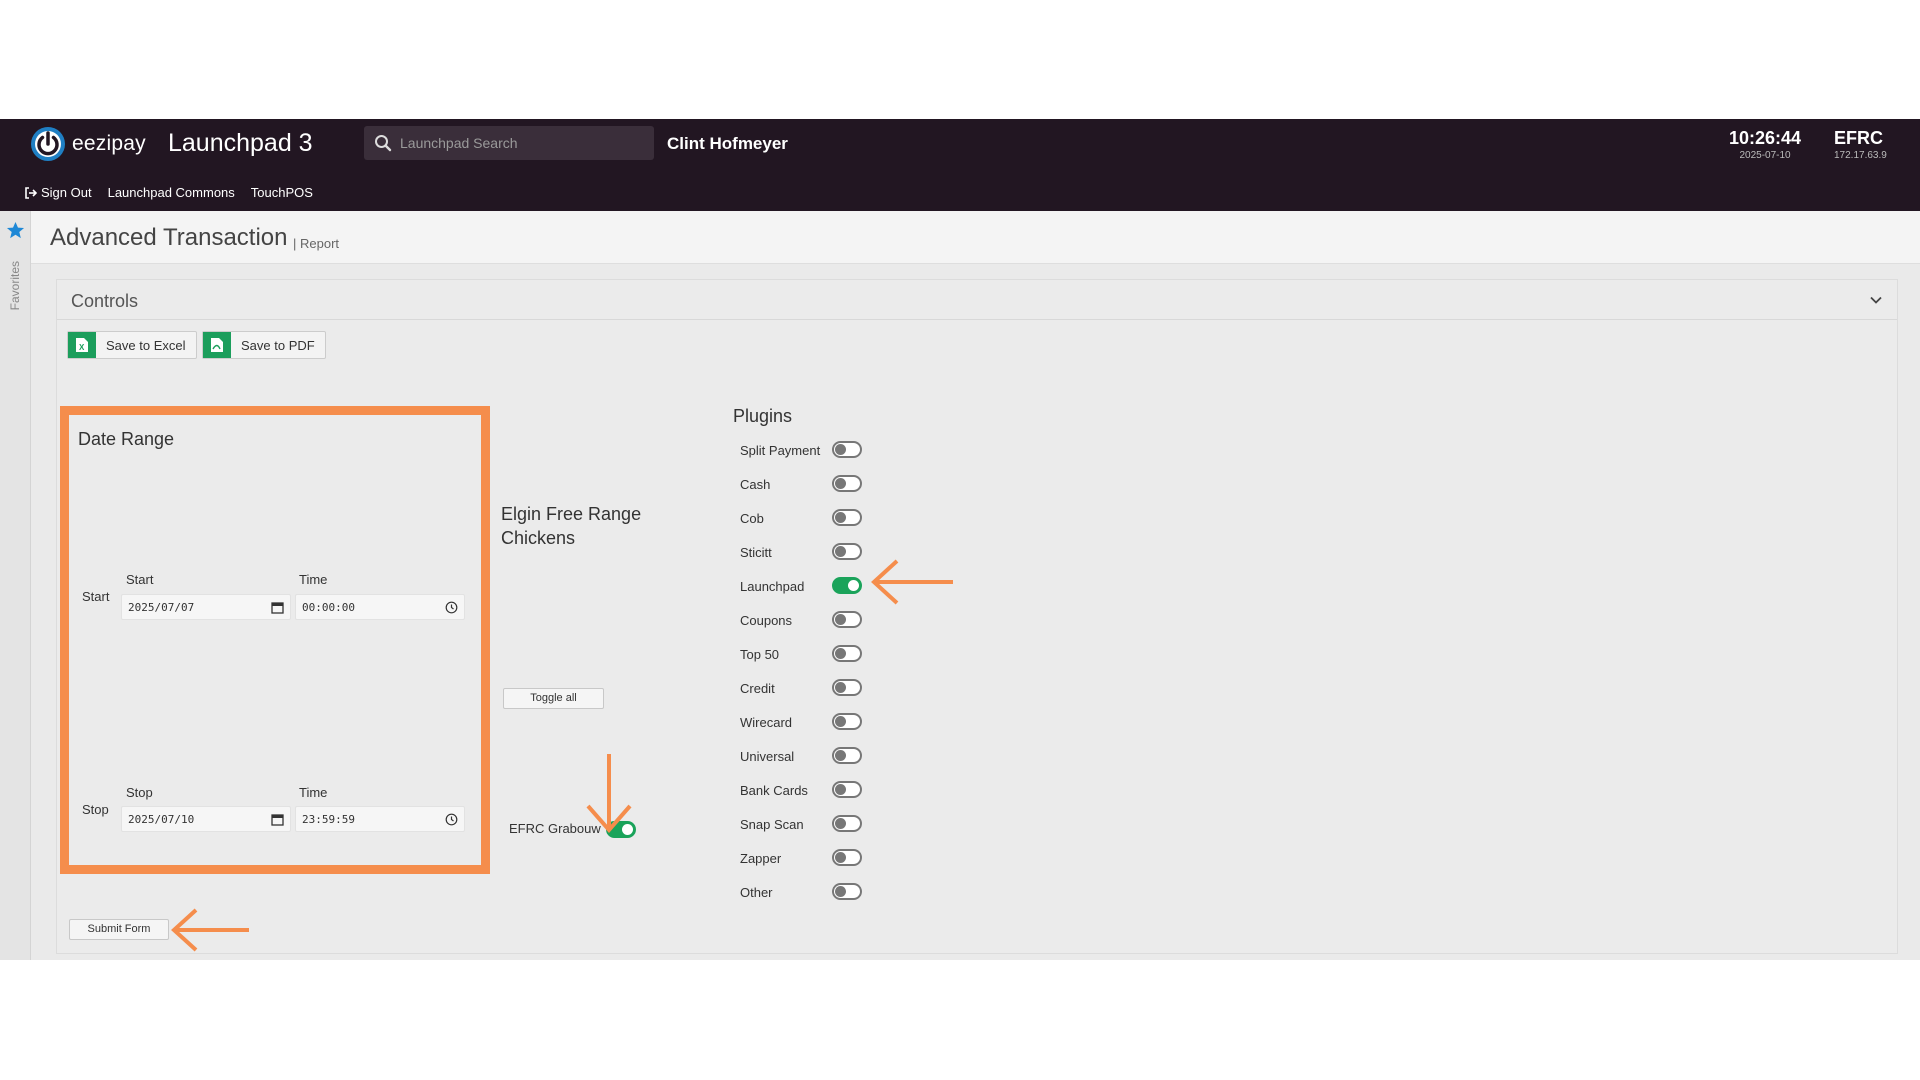  Describe the element at coordinates (119, 929) in the screenshot. I see `submit-form-button: Submit Form` at that location.